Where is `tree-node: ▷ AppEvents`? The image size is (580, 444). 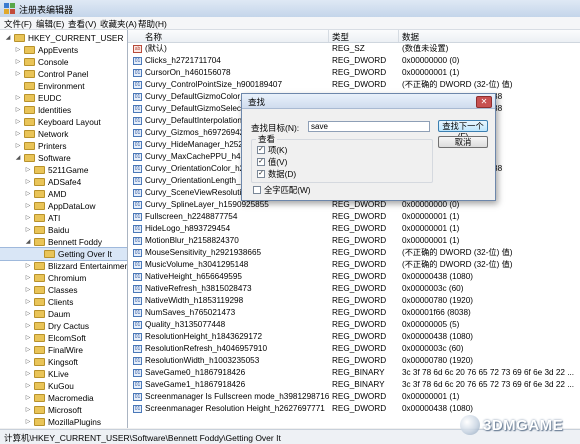
tree-node: ▷ AppEvents is located at coordinates (63, 50).